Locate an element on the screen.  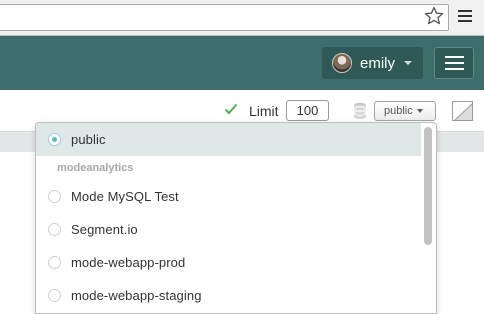
limit-label: Limit is located at coordinates (264, 111).